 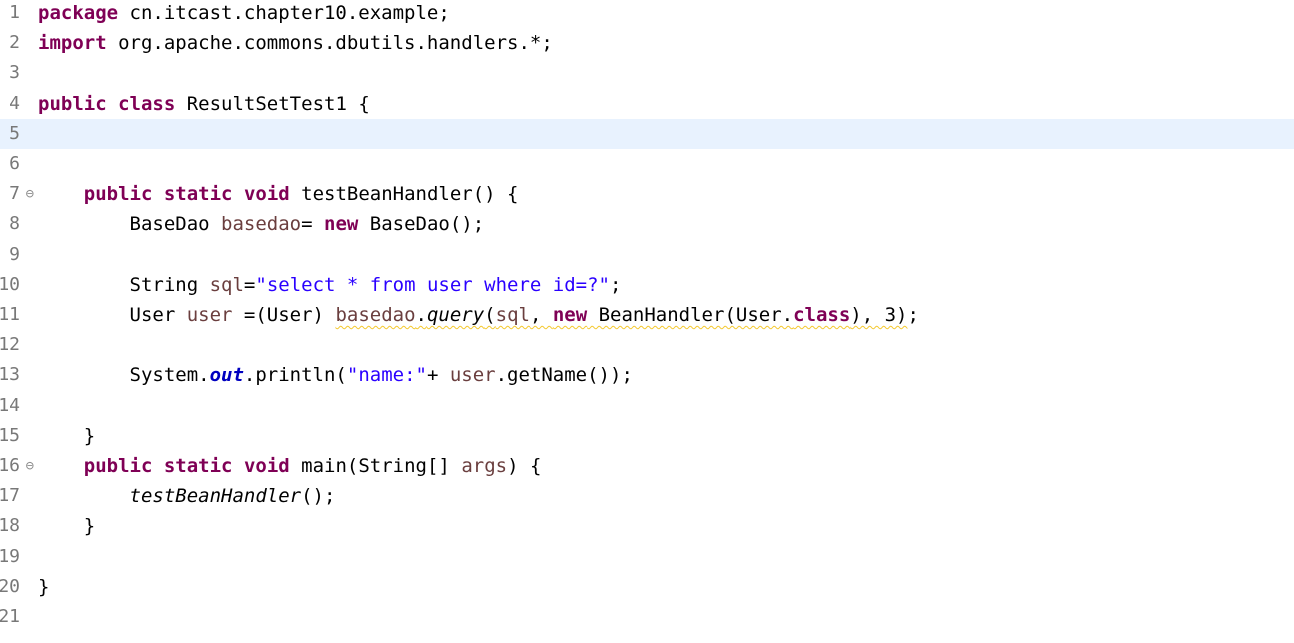 What do you see at coordinates (647, 587) in the screenshot?
I see `code-line: 20}` at bounding box center [647, 587].